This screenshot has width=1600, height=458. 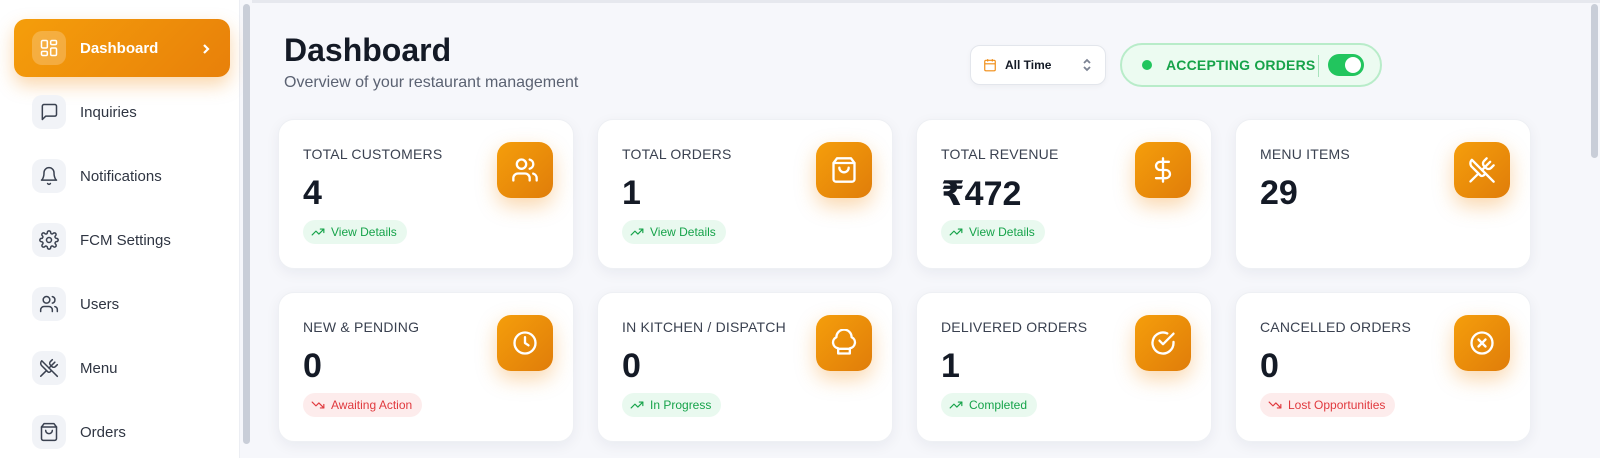 What do you see at coordinates (99, 368) in the screenshot?
I see `sidebar-item-label: Menu` at bounding box center [99, 368].